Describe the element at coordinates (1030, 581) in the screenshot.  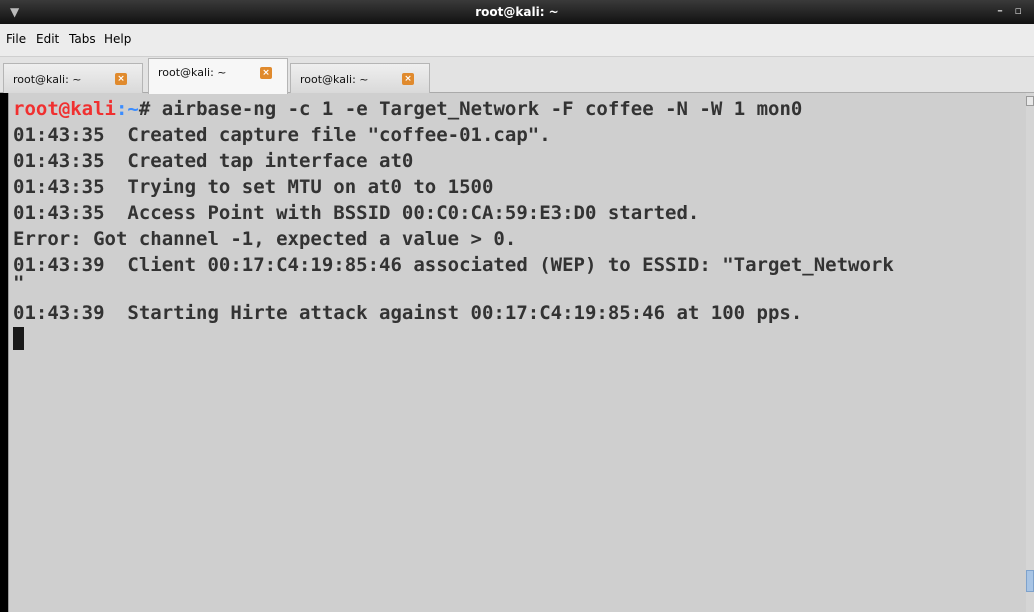
I see `scrollbar-thumb` at that location.